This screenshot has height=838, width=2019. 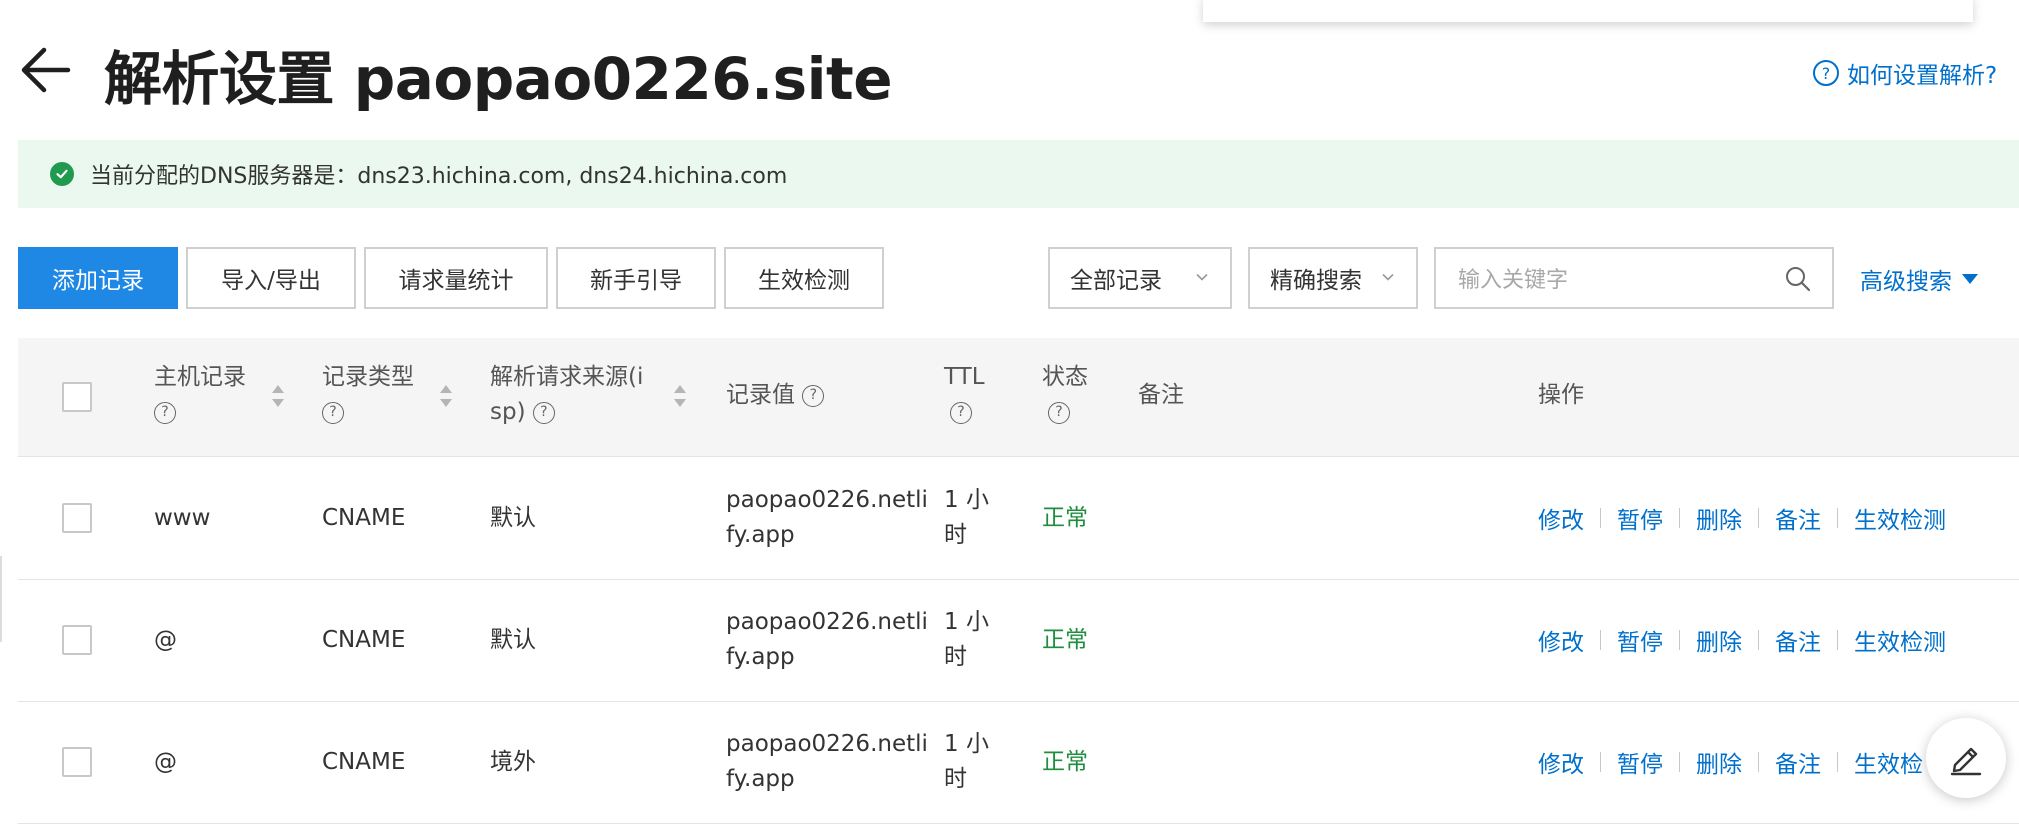 I want to click on search-icon, so click(x=1798, y=279).